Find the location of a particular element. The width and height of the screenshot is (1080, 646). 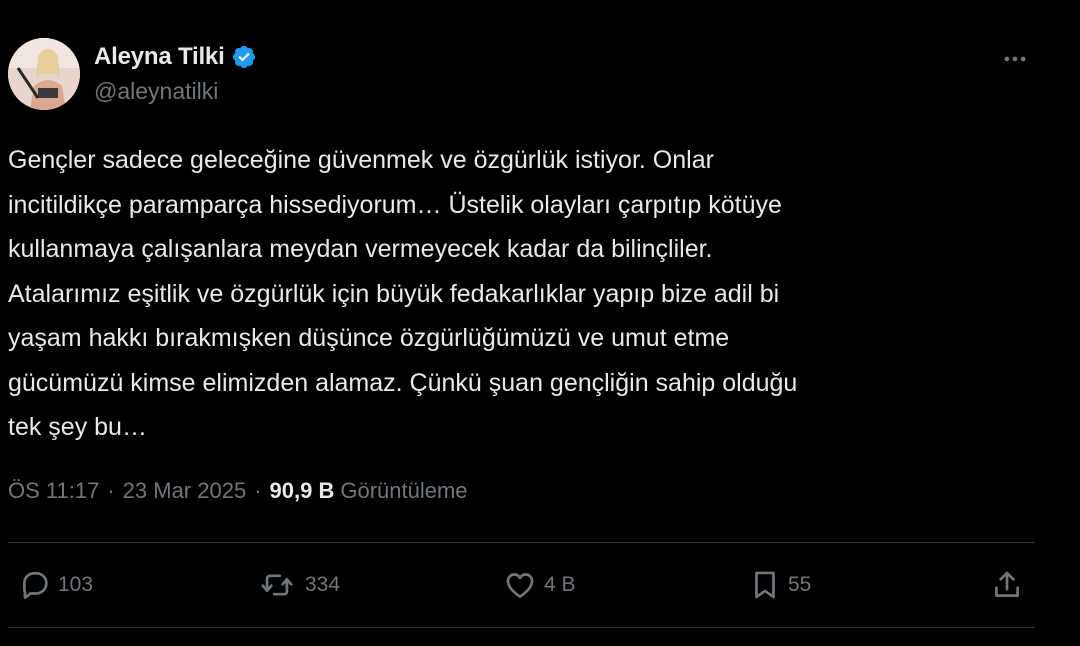

heart-icon is located at coordinates (520, 585).